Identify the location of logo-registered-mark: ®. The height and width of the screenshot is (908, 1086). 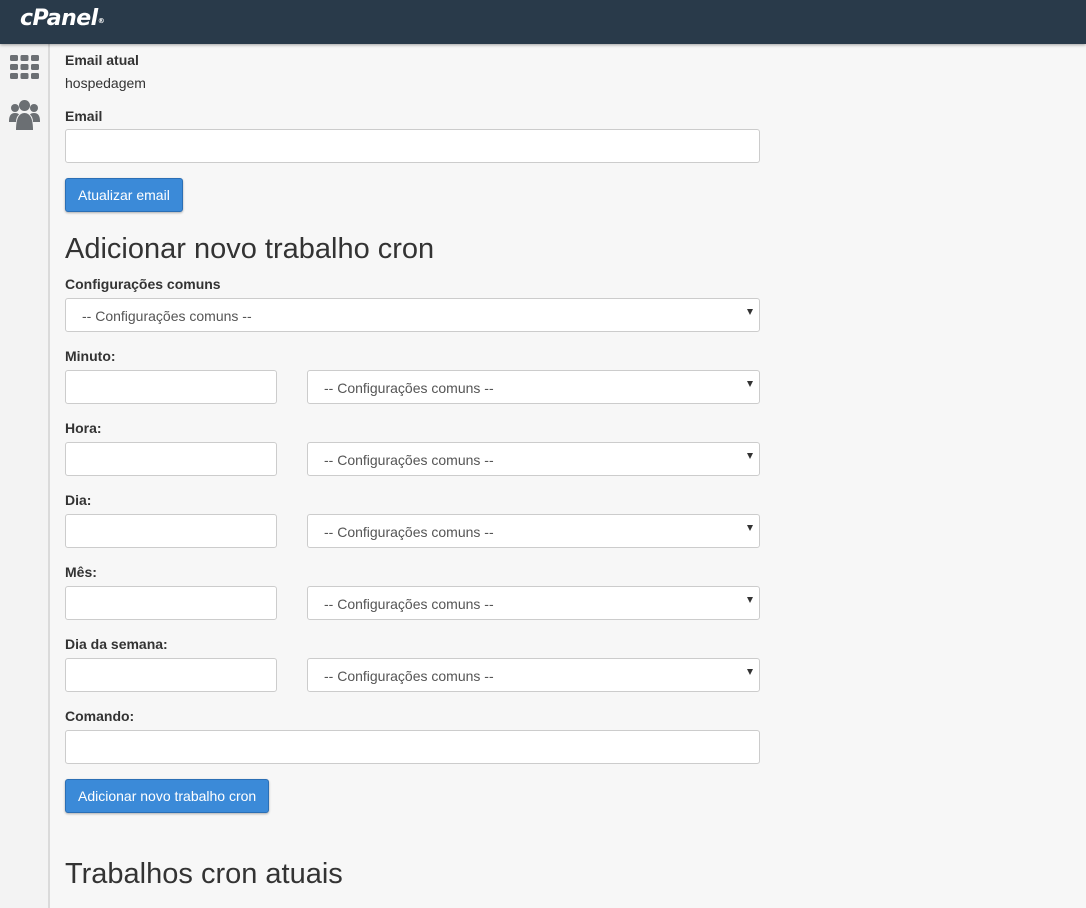
(101, 21).